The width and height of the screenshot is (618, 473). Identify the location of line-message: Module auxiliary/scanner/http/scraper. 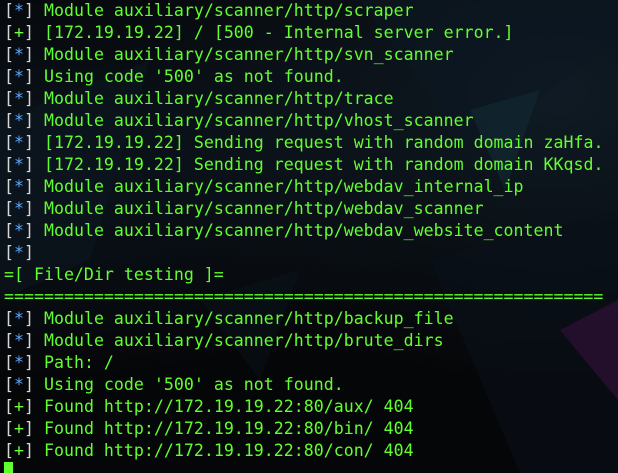
(224, 10).